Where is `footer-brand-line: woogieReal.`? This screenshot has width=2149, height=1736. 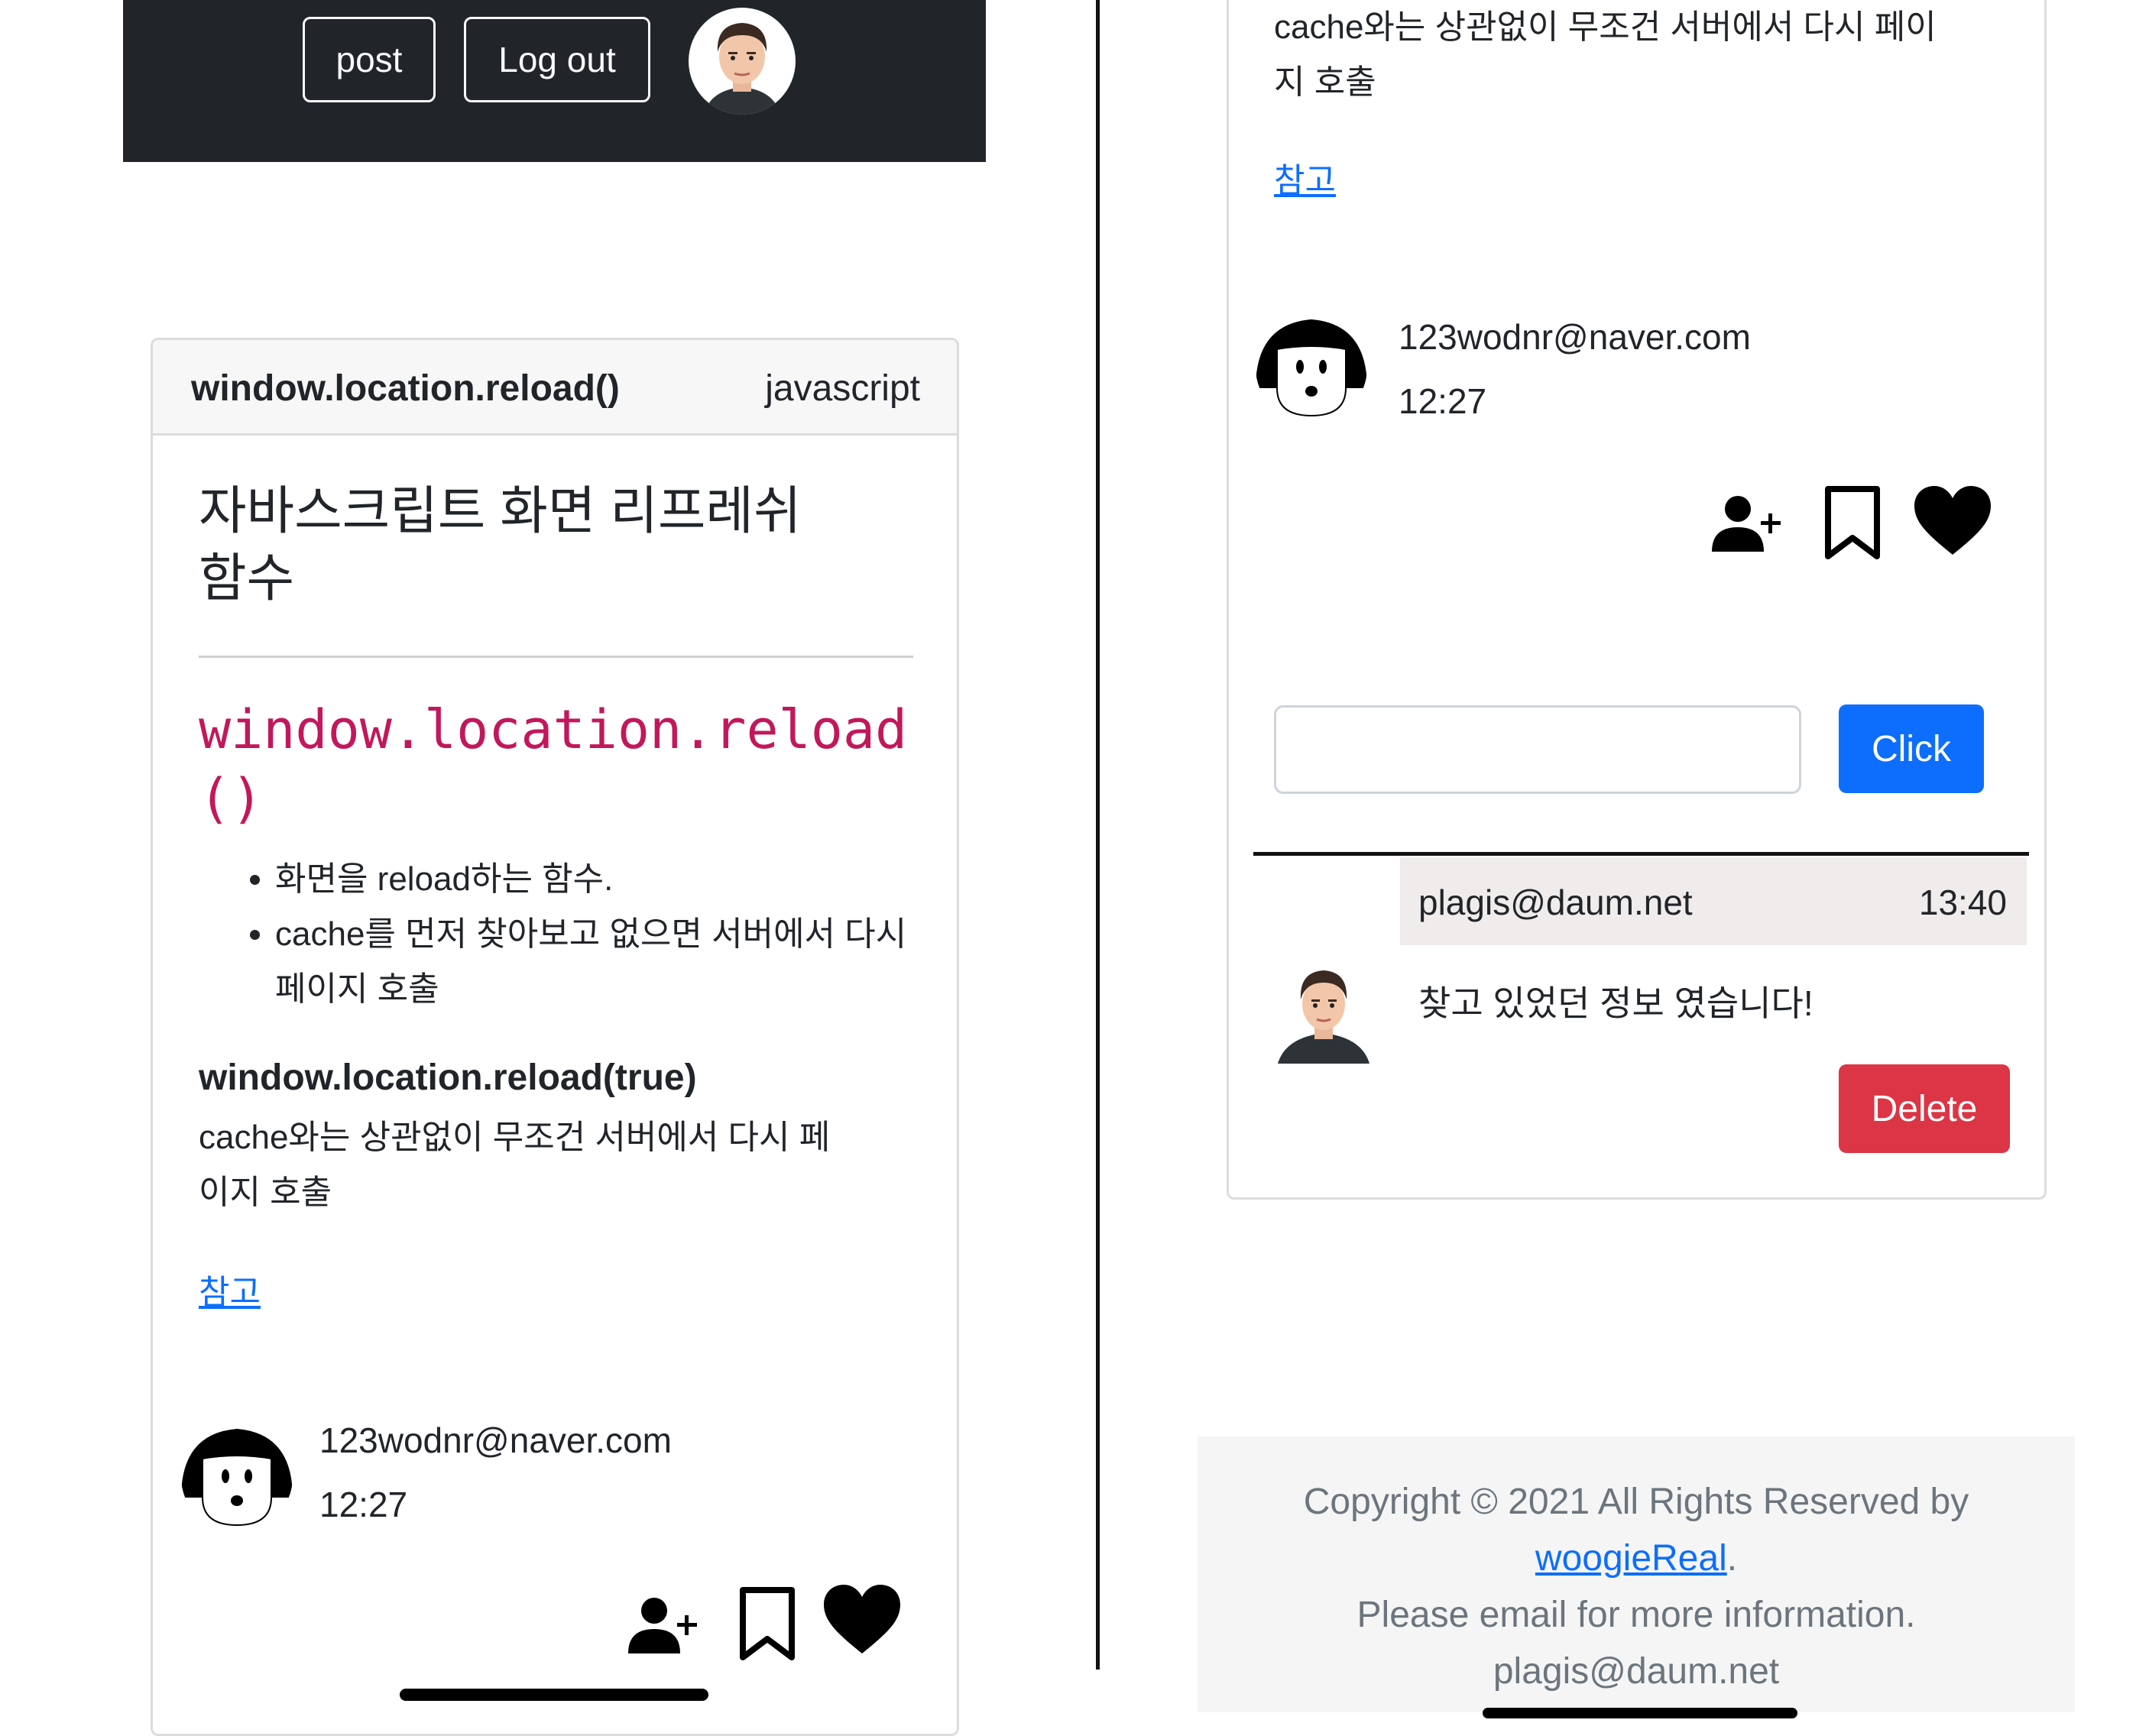 footer-brand-line: woogieReal. is located at coordinates (1636, 1558).